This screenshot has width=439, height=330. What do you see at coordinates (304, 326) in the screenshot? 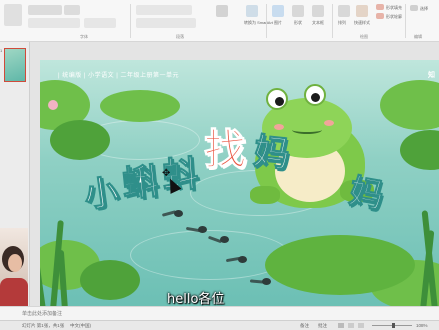
I see `notes-toggle: 备注` at bounding box center [304, 326].